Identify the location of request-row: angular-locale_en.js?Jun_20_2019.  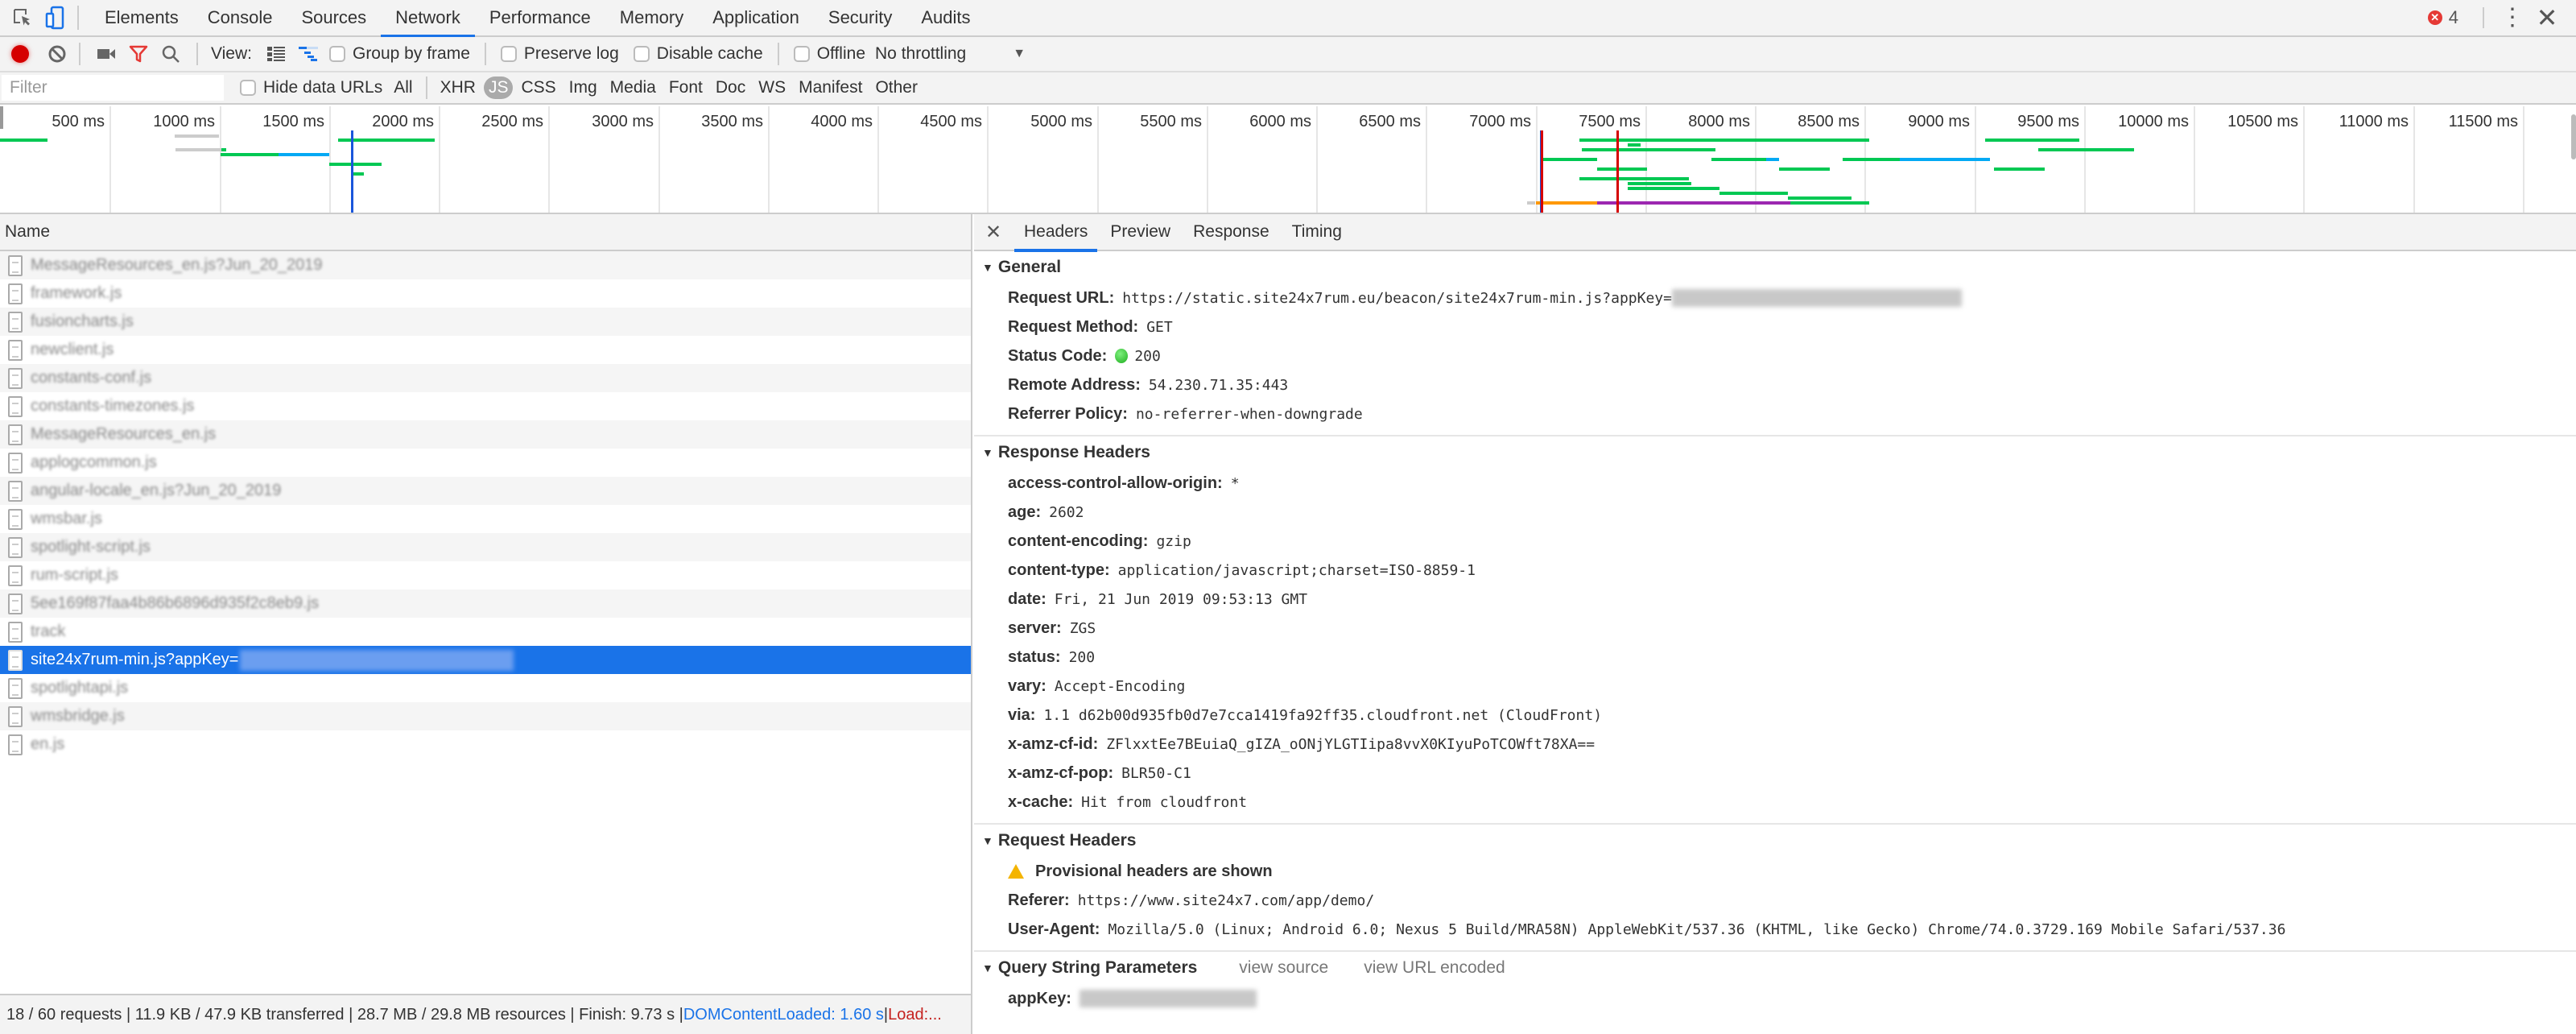
(485, 491).